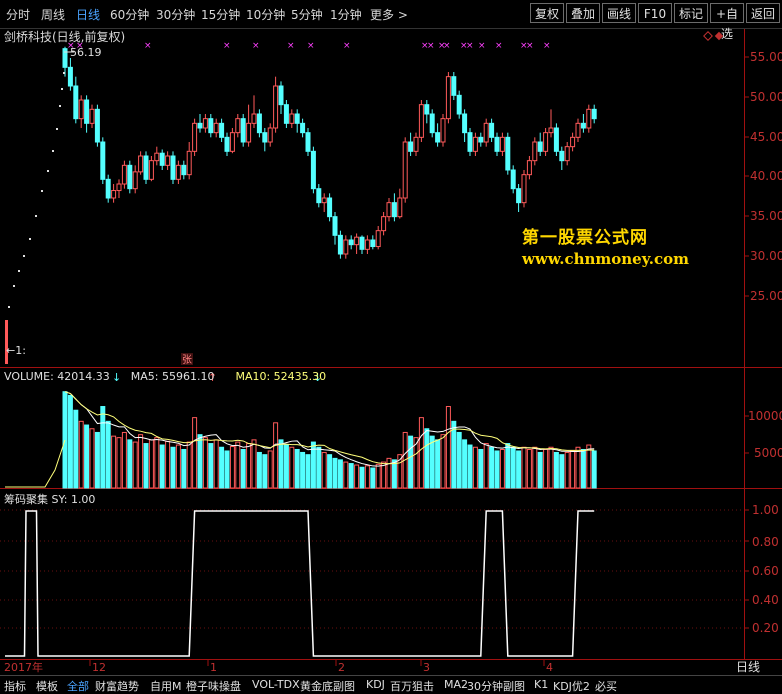 Image resolution: width=782 pixels, height=694 pixels. I want to click on ma10-value: MA10: 52435.30, so click(281, 376).